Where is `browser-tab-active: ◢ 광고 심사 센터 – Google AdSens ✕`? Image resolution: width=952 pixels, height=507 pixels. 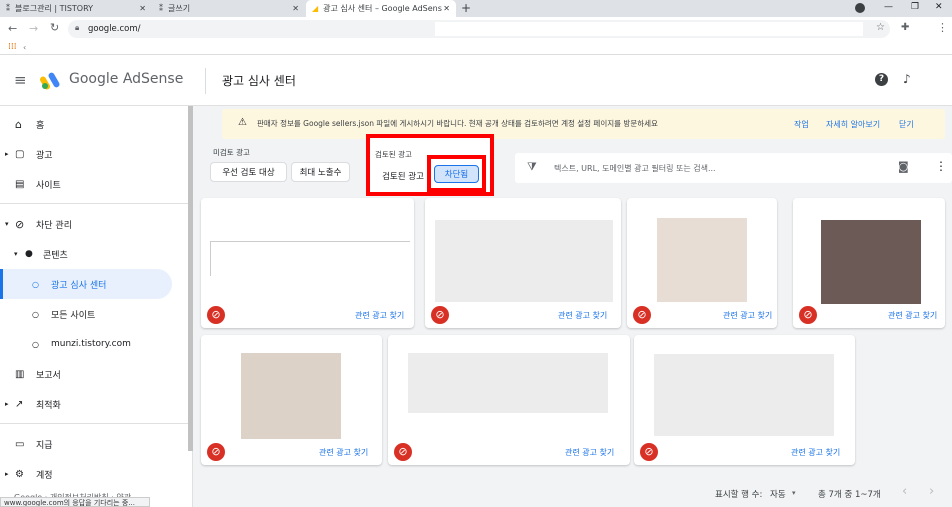 browser-tab-active: ◢ 광고 심사 센터 – Google AdSens ✕ is located at coordinates (381, 8).